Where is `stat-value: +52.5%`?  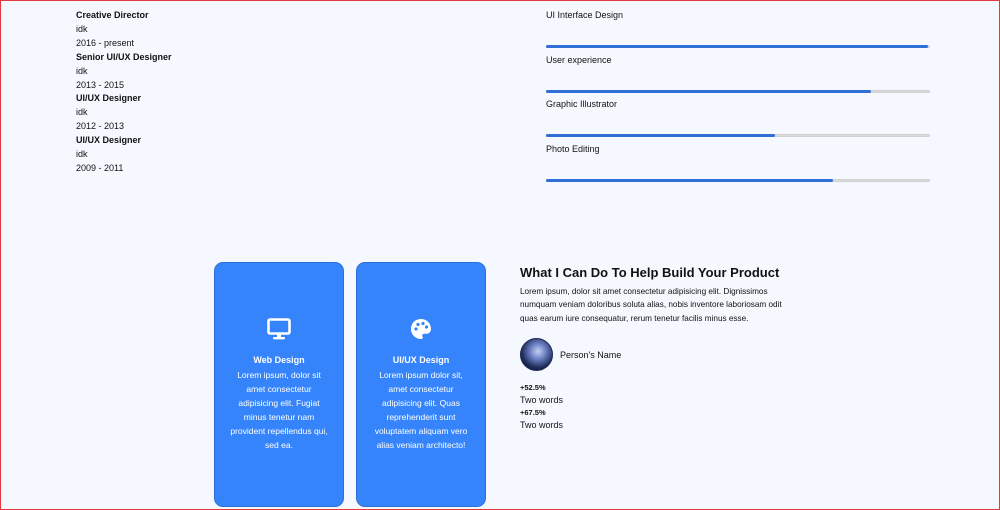
stat-value: +52.5% is located at coordinates (533, 387).